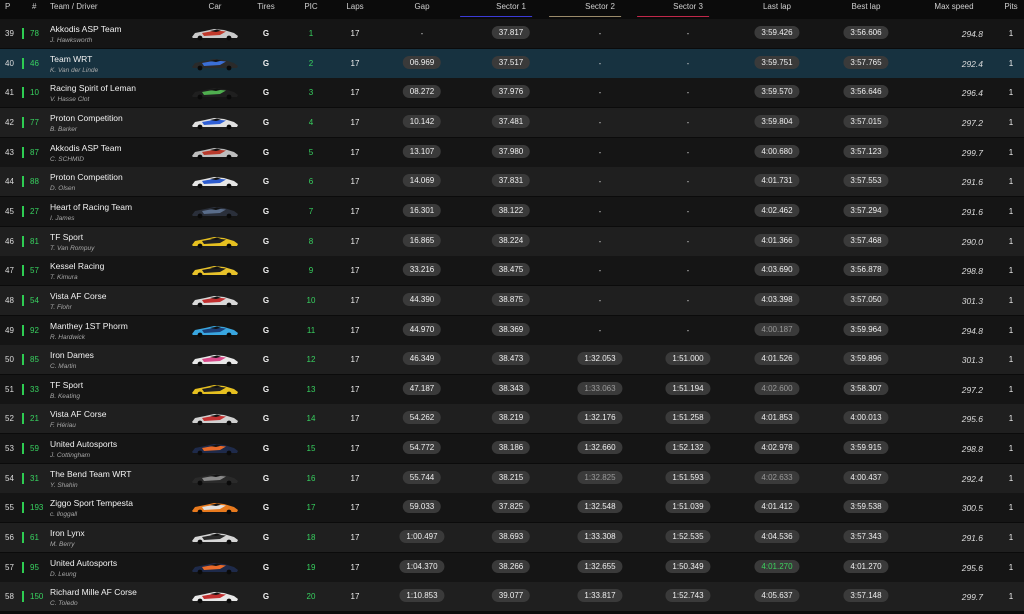  What do you see at coordinates (64, 485) in the screenshot?
I see `driver-name: Y. Shahin` at bounding box center [64, 485].